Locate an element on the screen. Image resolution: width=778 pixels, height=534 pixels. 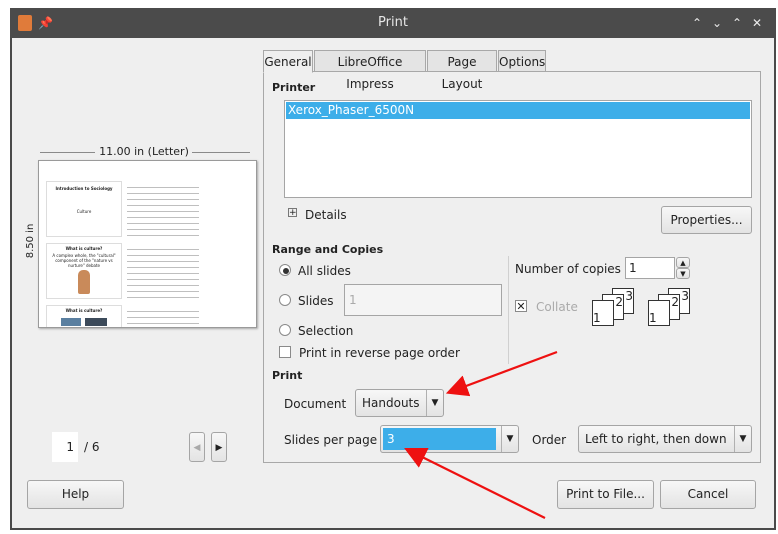
annotation-overlay is located at coordinates (481, 434).